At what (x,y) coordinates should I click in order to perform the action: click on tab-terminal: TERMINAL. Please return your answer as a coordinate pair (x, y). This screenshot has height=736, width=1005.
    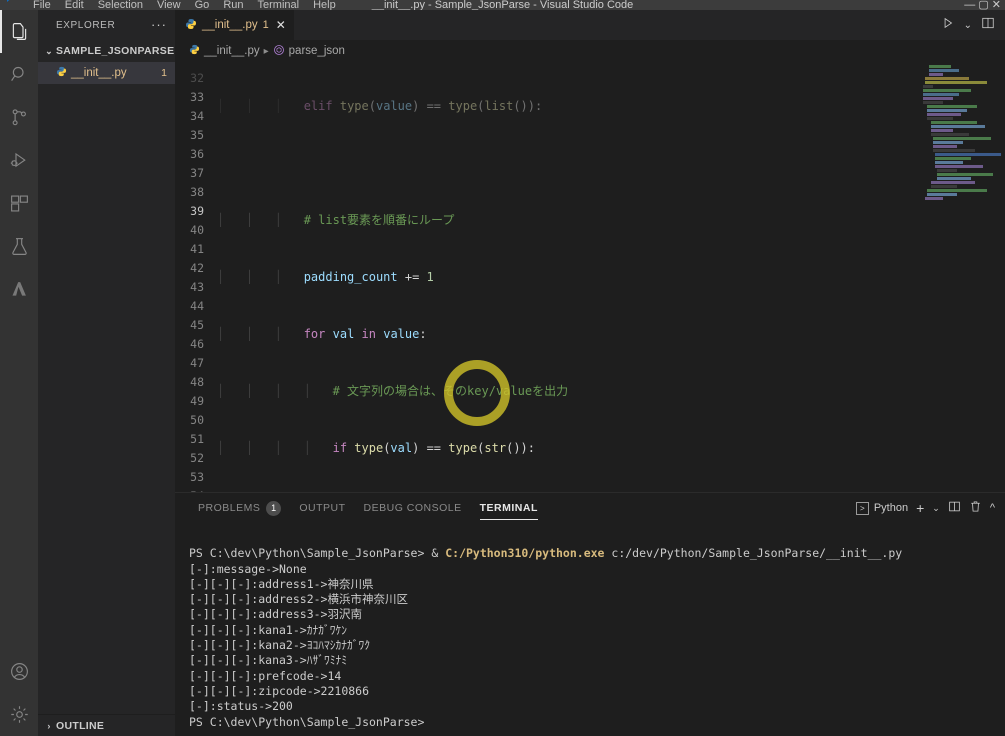
    Looking at the image, I should click on (509, 508).